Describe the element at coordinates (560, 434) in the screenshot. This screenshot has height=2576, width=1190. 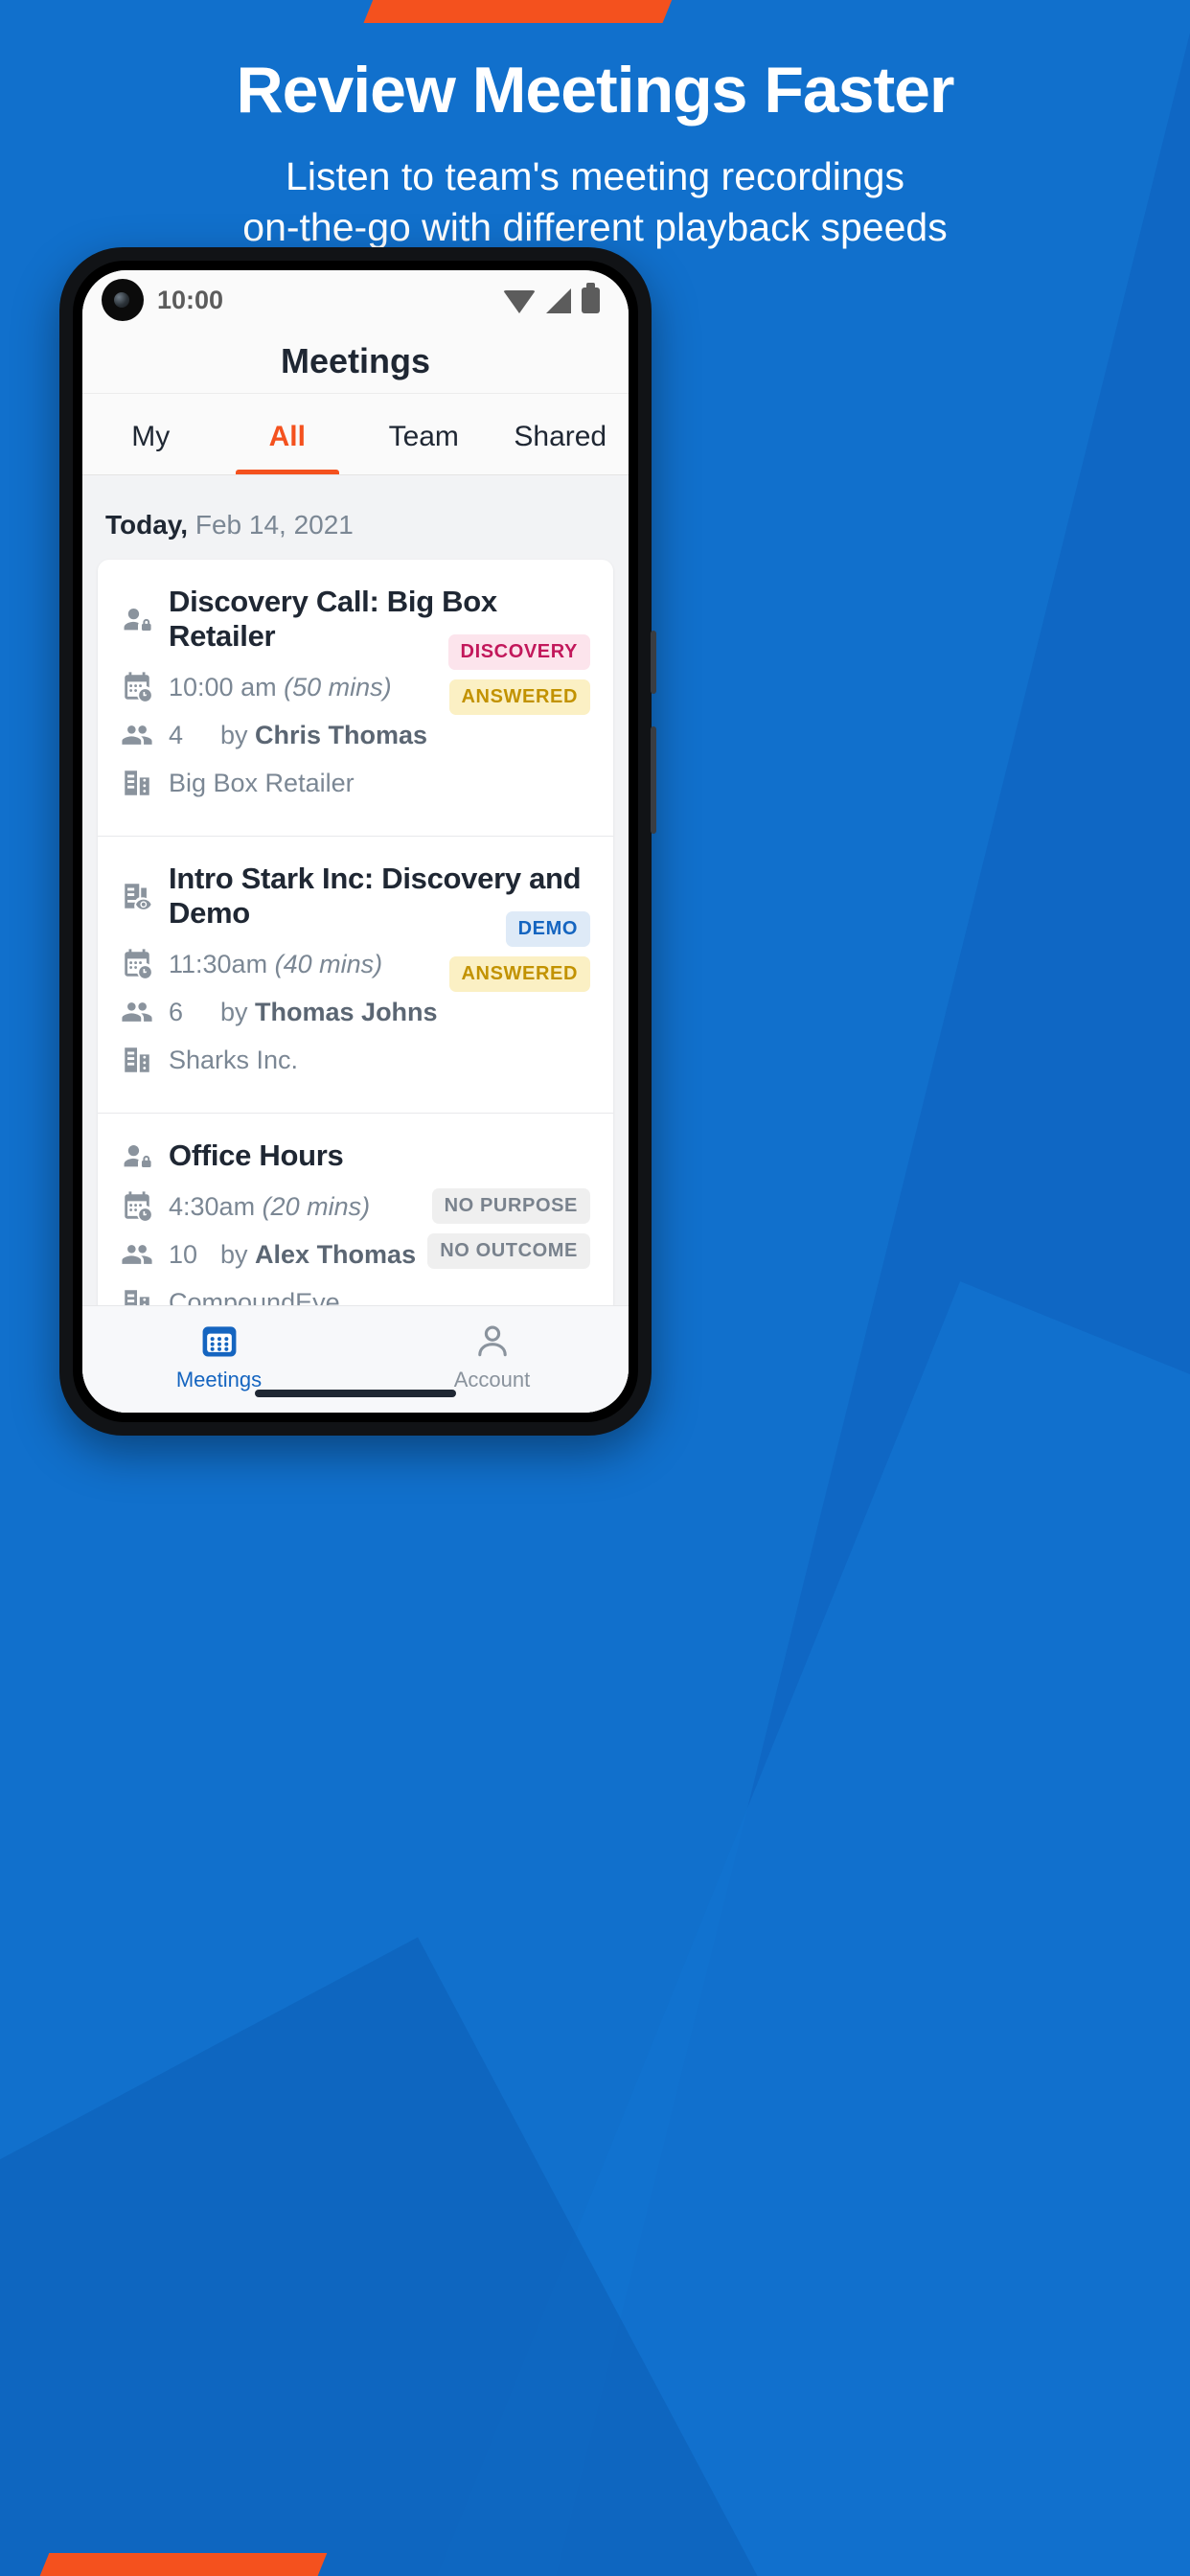
I see `tab-shared: Shared` at that location.